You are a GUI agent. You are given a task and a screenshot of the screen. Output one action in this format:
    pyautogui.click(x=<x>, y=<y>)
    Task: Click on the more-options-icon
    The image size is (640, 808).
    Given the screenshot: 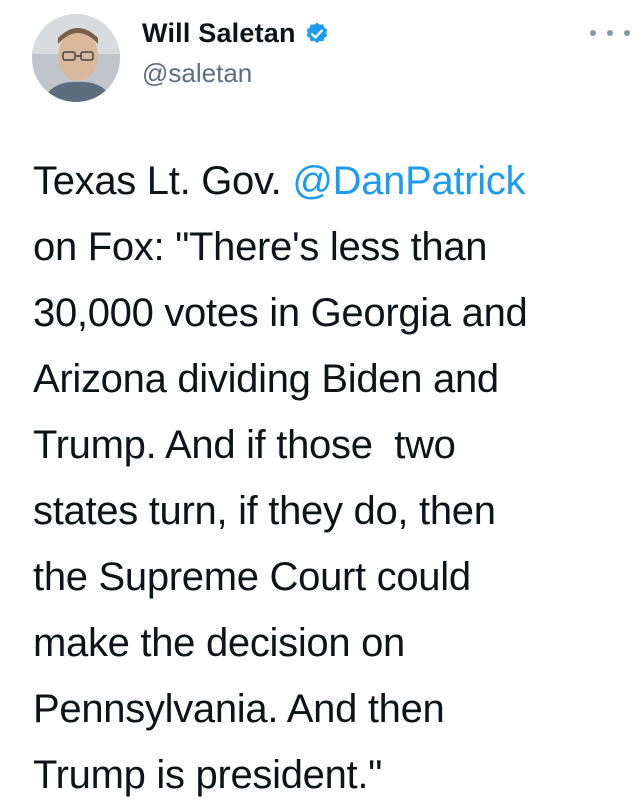 What is the action you would take?
    pyautogui.click(x=610, y=33)
    